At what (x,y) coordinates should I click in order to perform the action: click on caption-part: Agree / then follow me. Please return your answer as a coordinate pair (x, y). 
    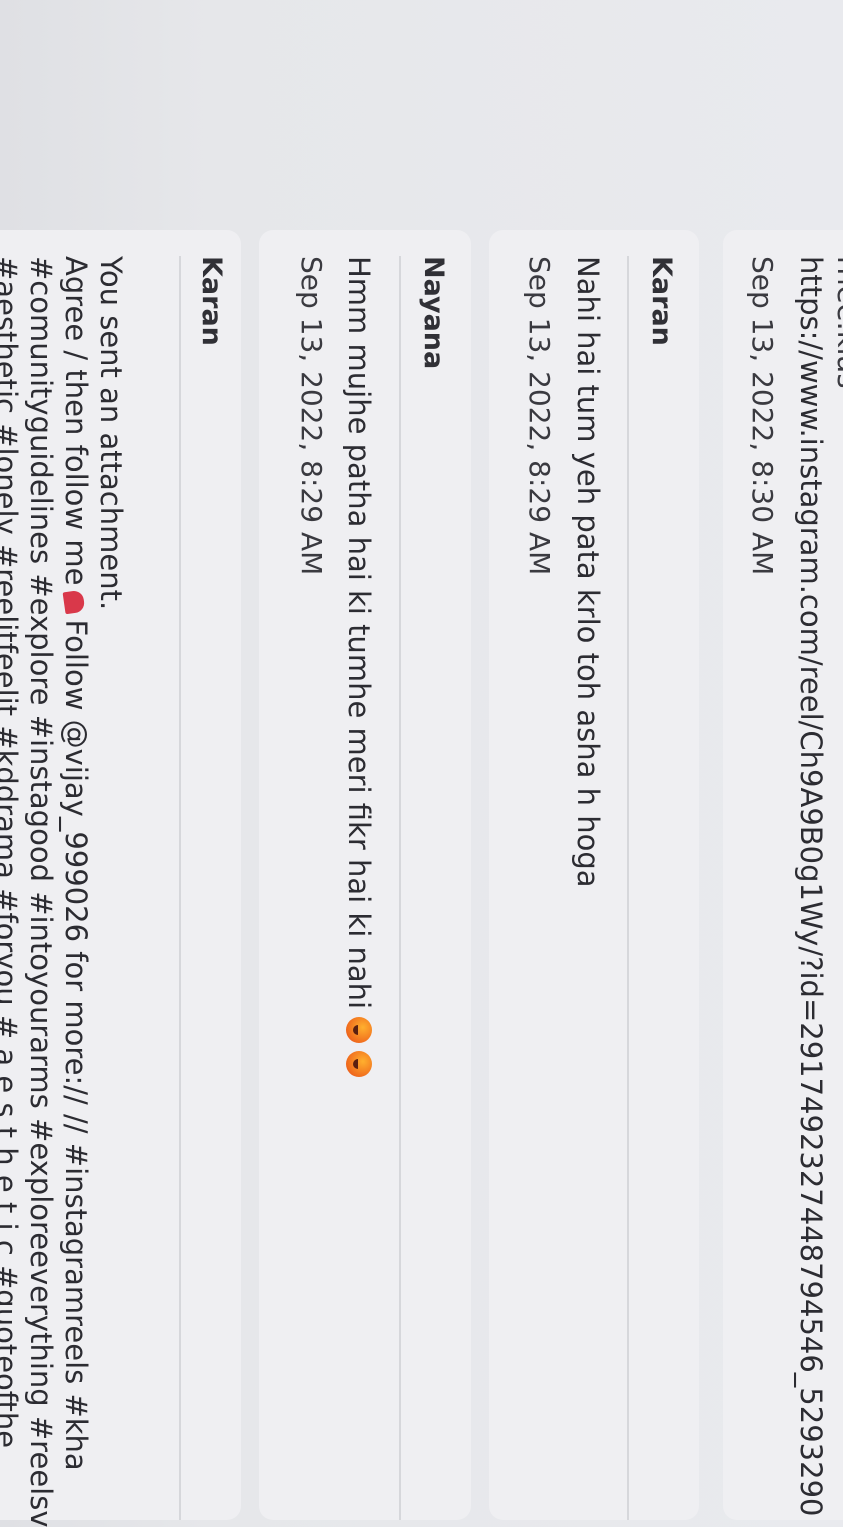
    Looking at the image, I should click on (76, 421).